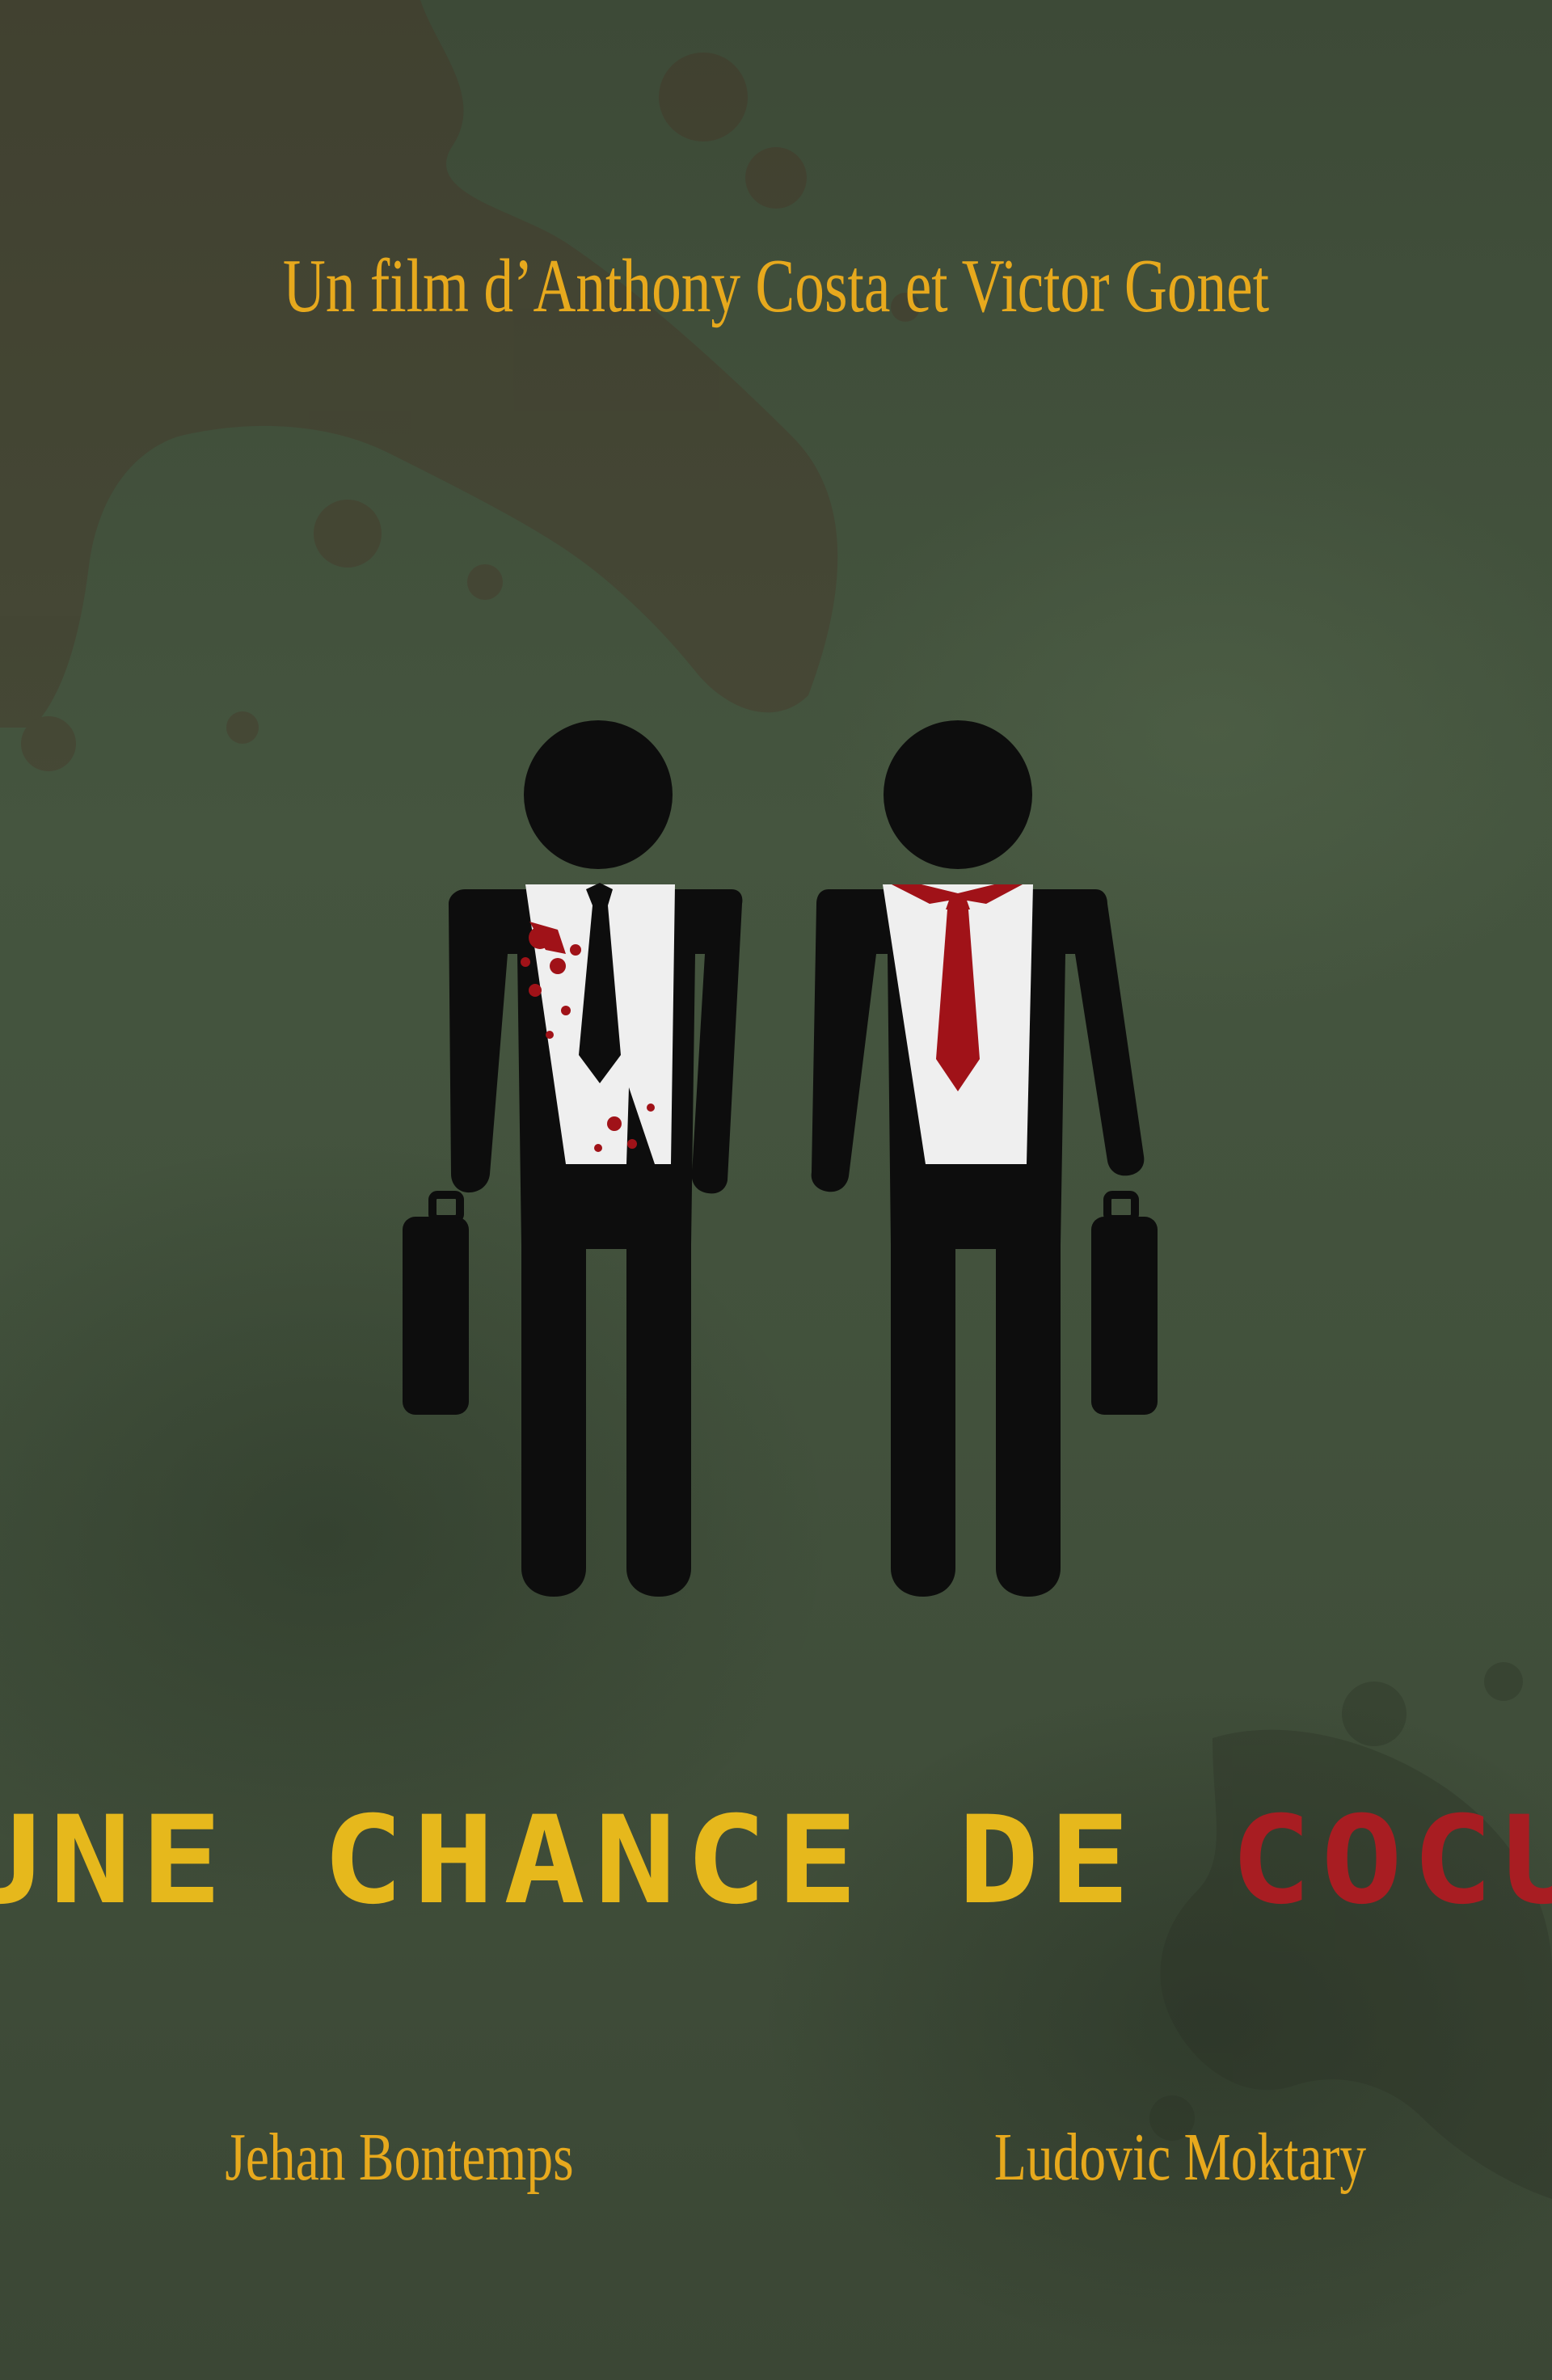 Image resolution: width=1552 pixels, height=2380 pixels. Describe the element at coordinates (399, 2157) in the screenshot. I see `actor-left-name: Jehan Bontemps` at that location.